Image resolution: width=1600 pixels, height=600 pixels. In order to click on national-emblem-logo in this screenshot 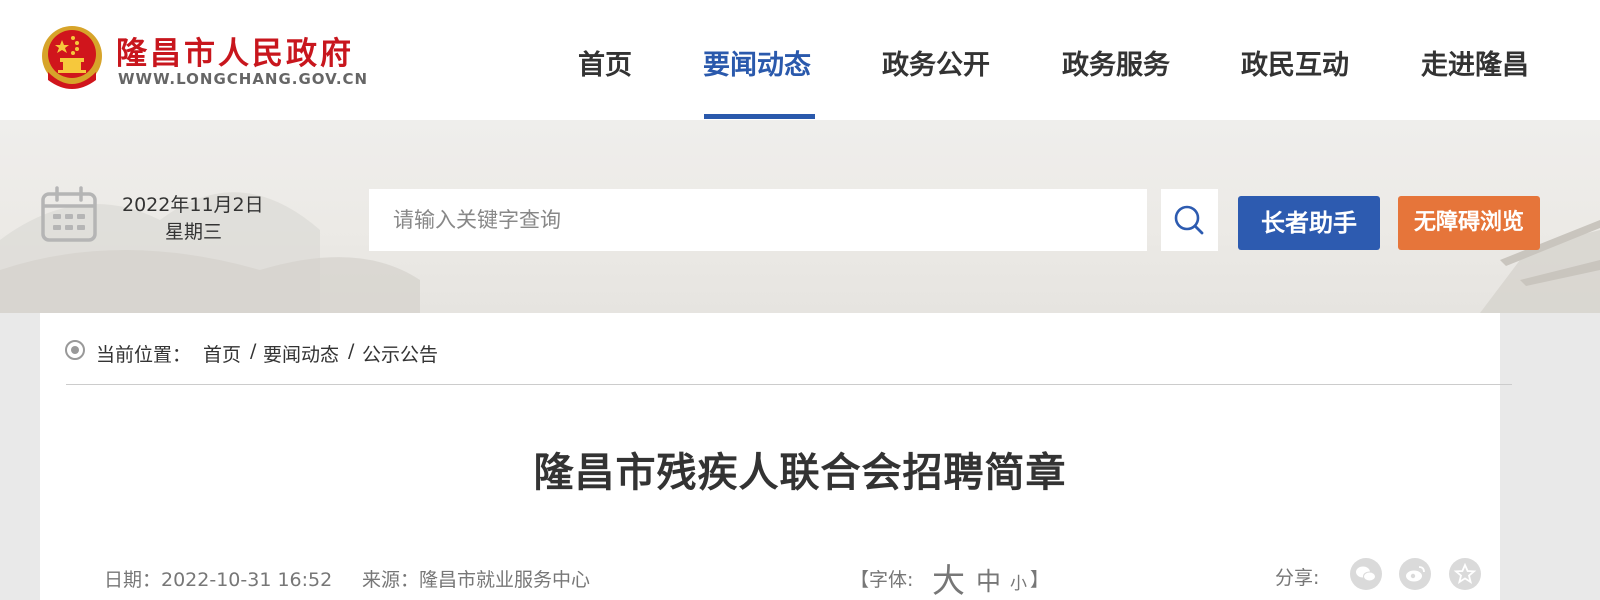, I will do `click(72, 57)`.